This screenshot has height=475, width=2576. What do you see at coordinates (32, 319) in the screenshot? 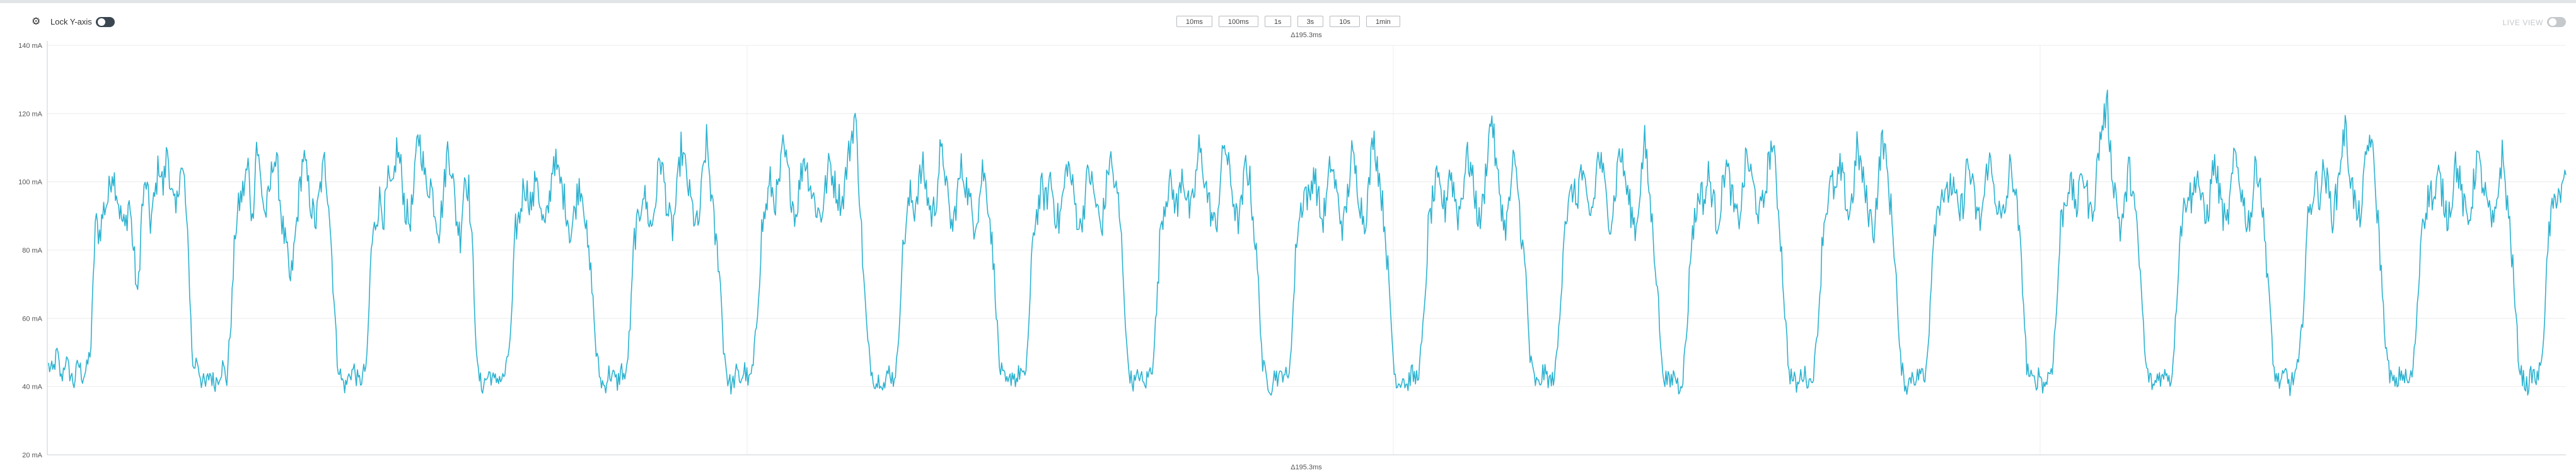
I see `y-tick-label: 60 mA` at bounding box center [32, 319].